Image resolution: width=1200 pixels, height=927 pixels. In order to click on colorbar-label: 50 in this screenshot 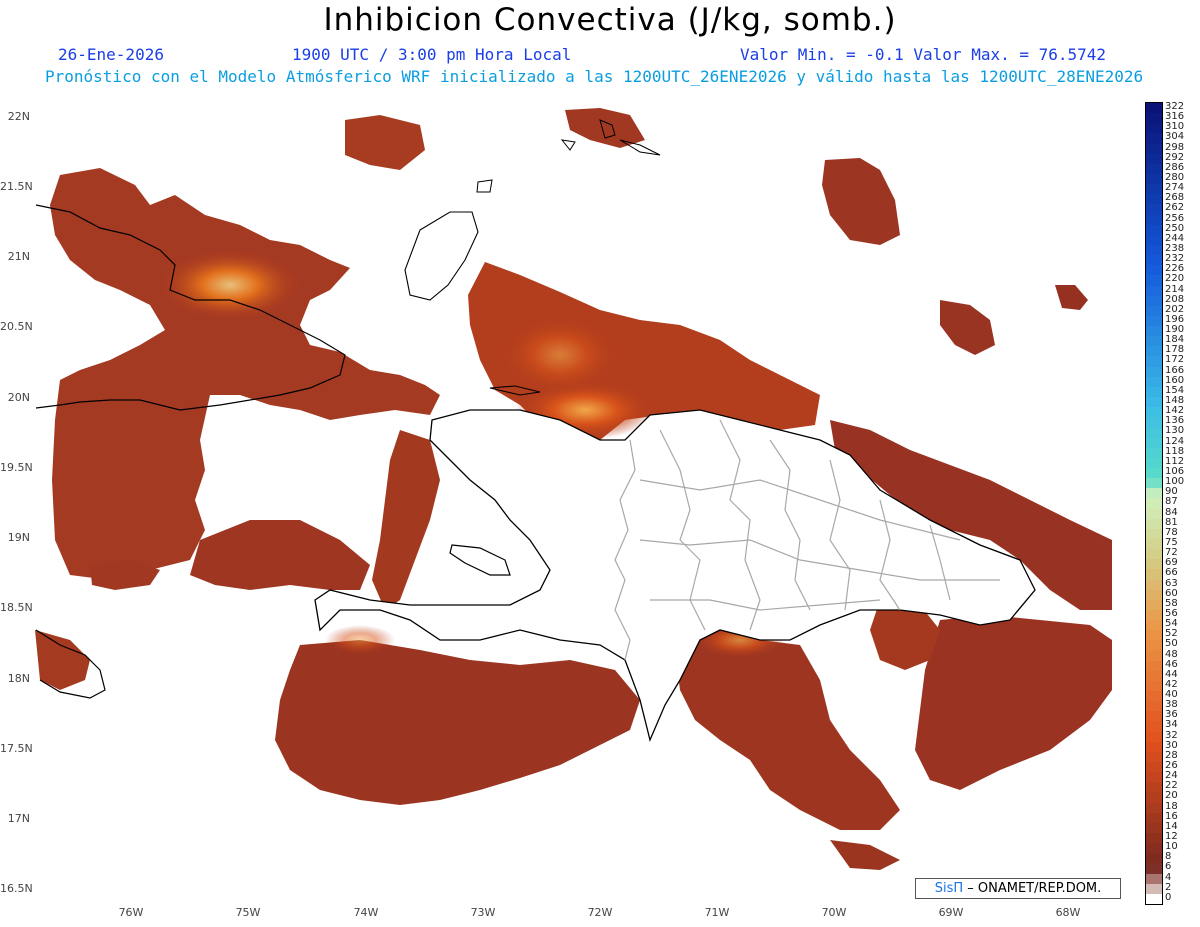, I will do `click(1171, 644)`.